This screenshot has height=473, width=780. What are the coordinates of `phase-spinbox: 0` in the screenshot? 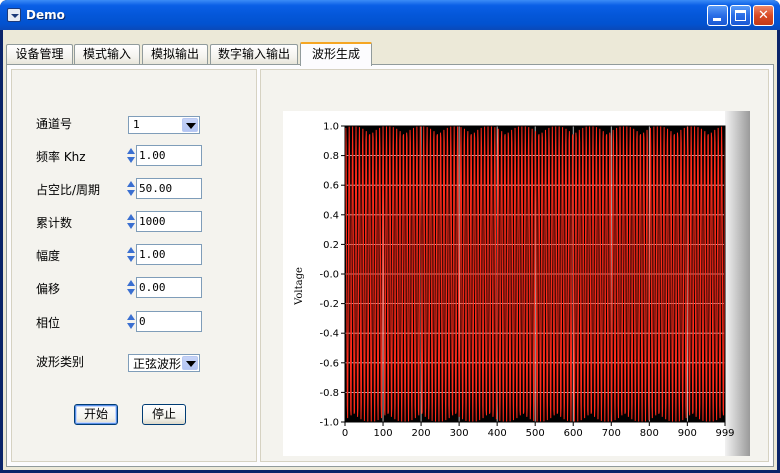 It's located at (164, 322).